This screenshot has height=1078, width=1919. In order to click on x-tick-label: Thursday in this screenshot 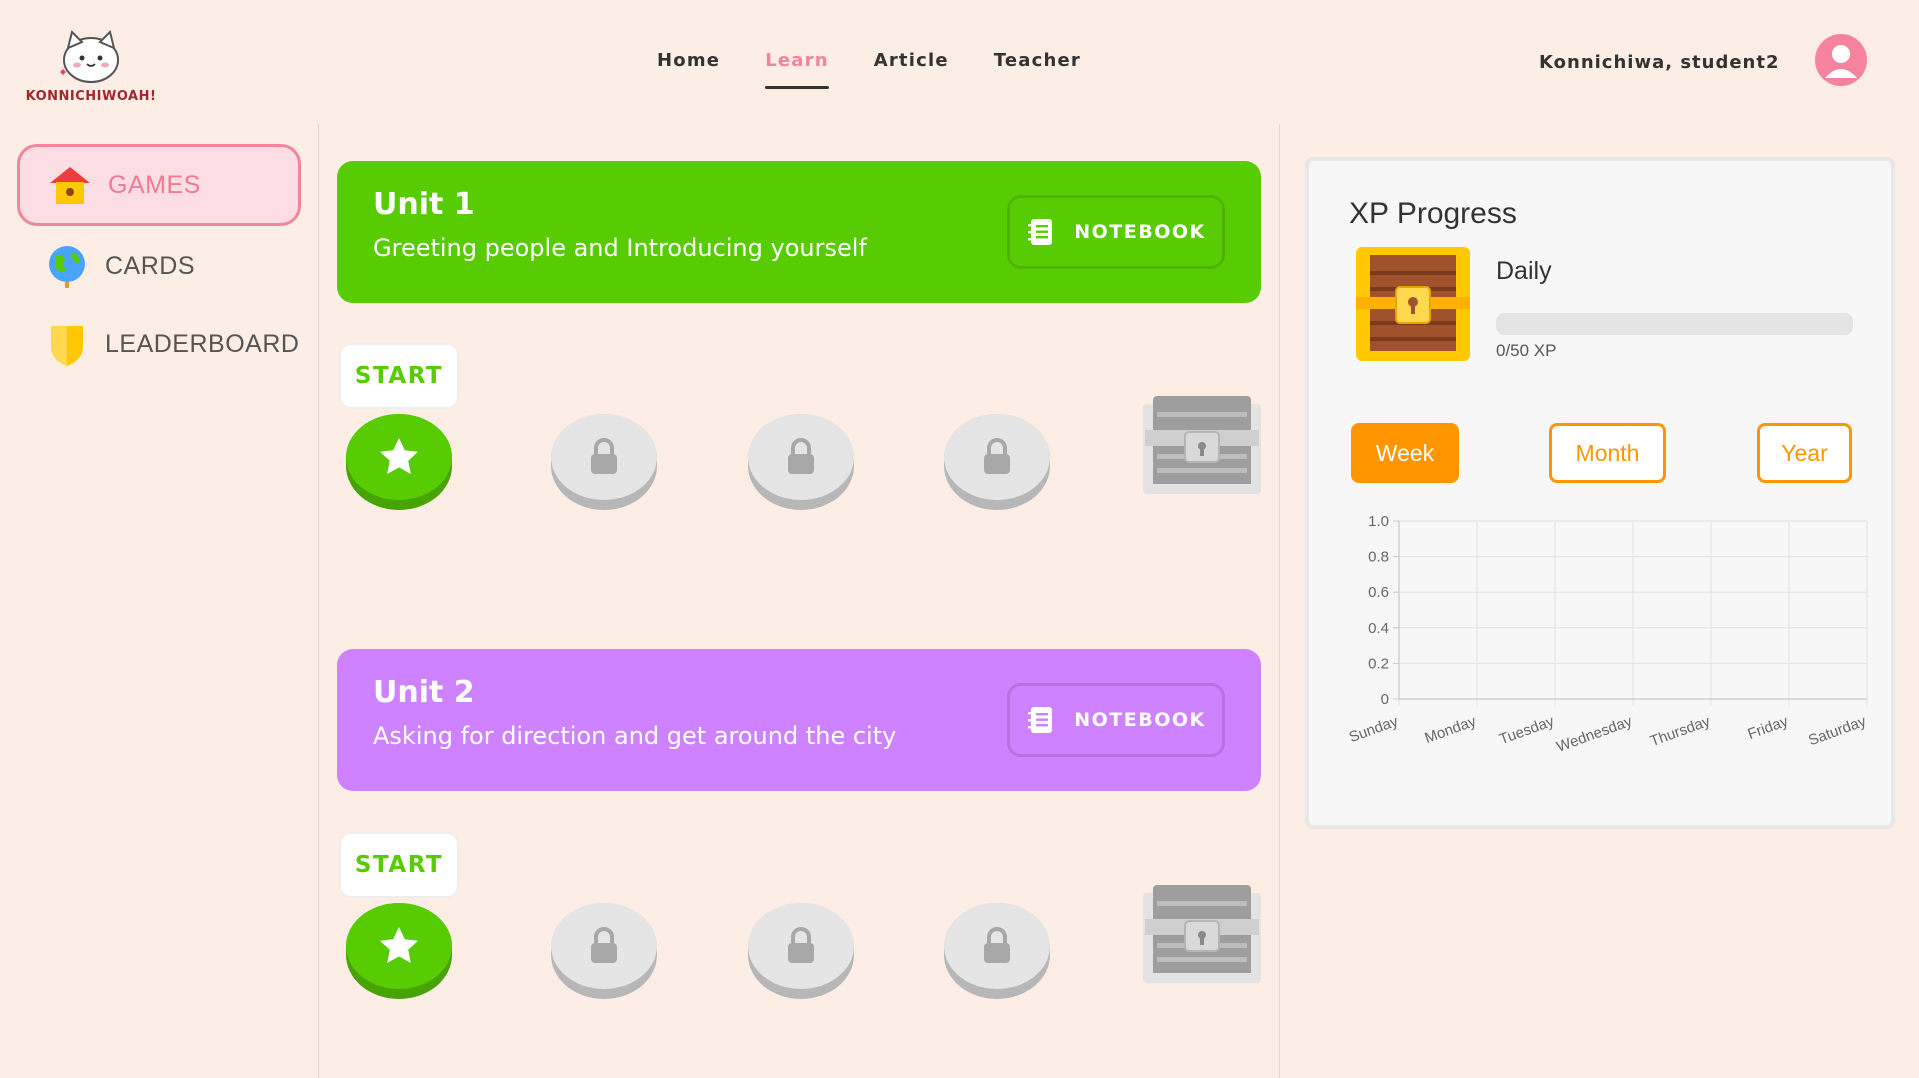, I will do `click(1680, 732)`.